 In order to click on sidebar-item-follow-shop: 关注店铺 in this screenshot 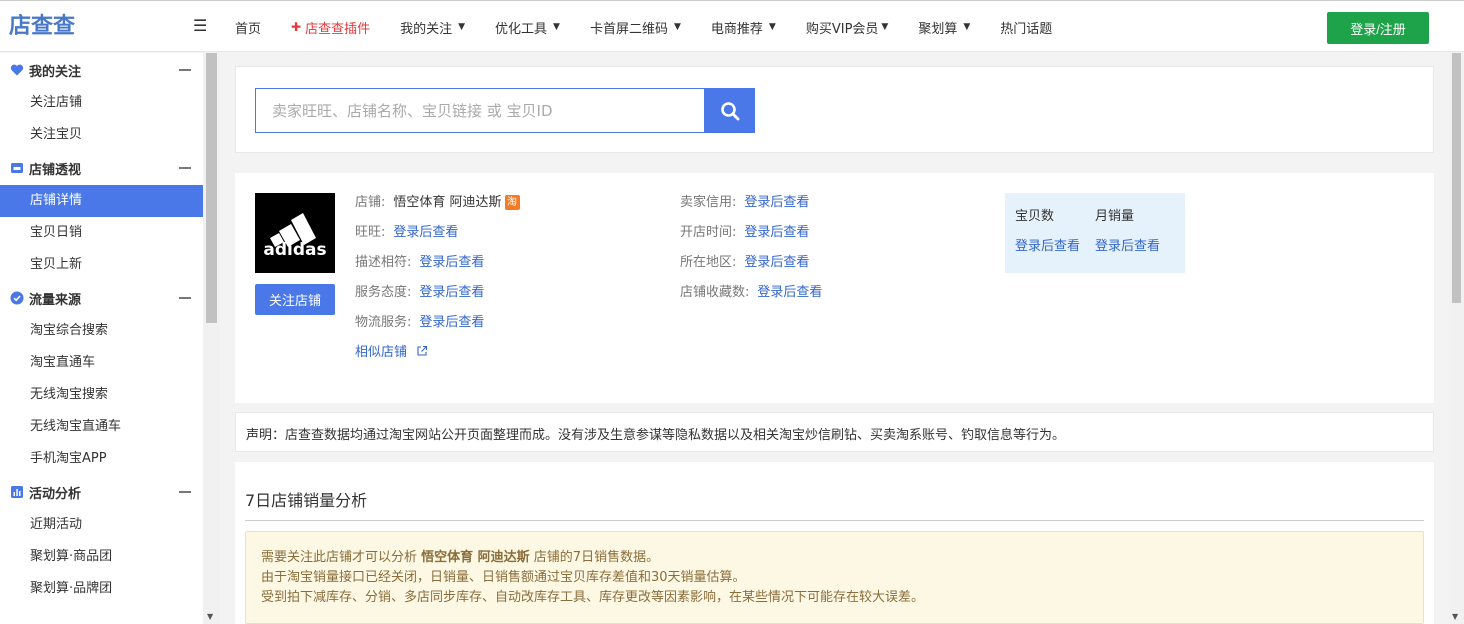, I will do `click(101, 103)`.